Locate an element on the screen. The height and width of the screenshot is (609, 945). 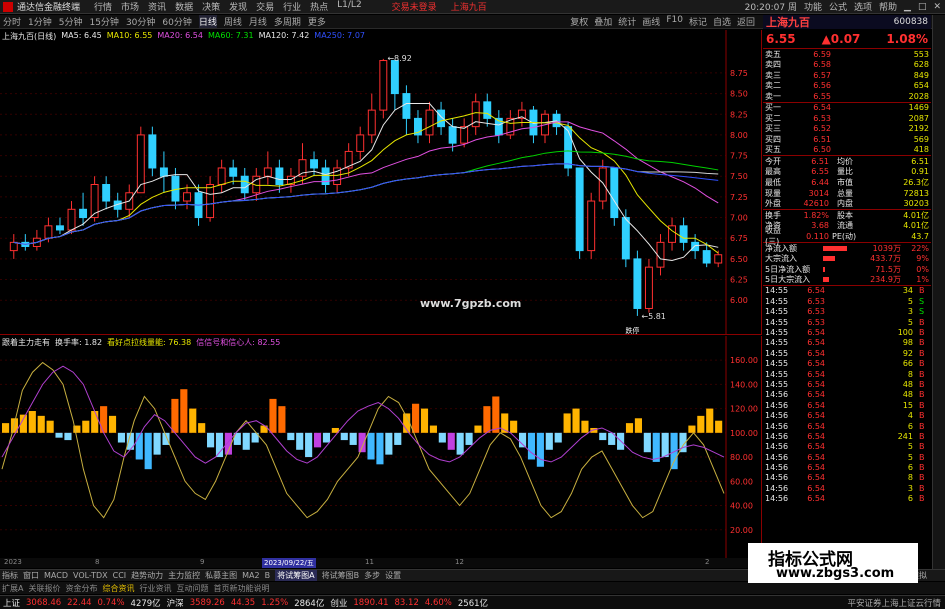
extension-tab: 关联报价 is located at coordinates (44, 588).